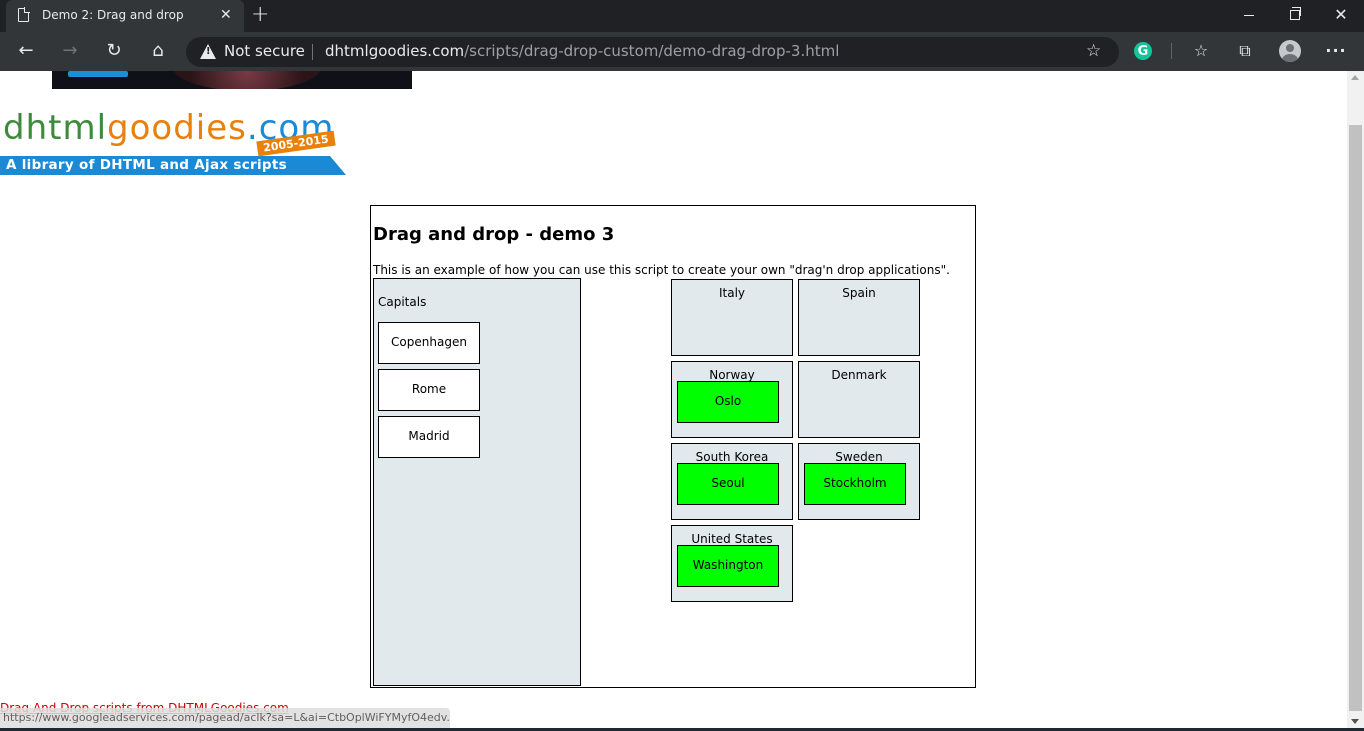  Describe the element at coordinates (732, 293) in the screenshot. I see `country-label: Italy` at that location.